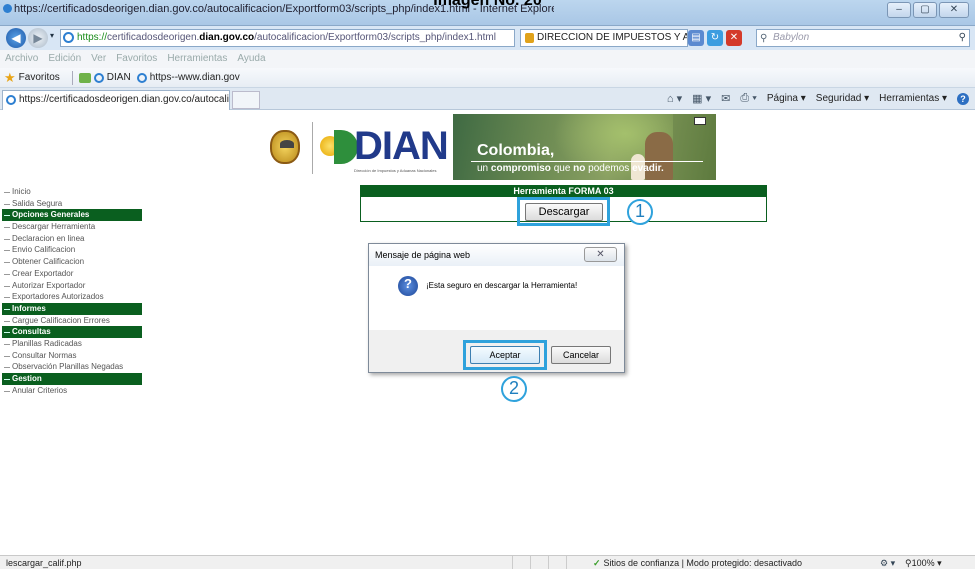 Image resolution: width=975 pixels, height=570 pixels. I want to click on banner-logo-icon, so click(700, 121).